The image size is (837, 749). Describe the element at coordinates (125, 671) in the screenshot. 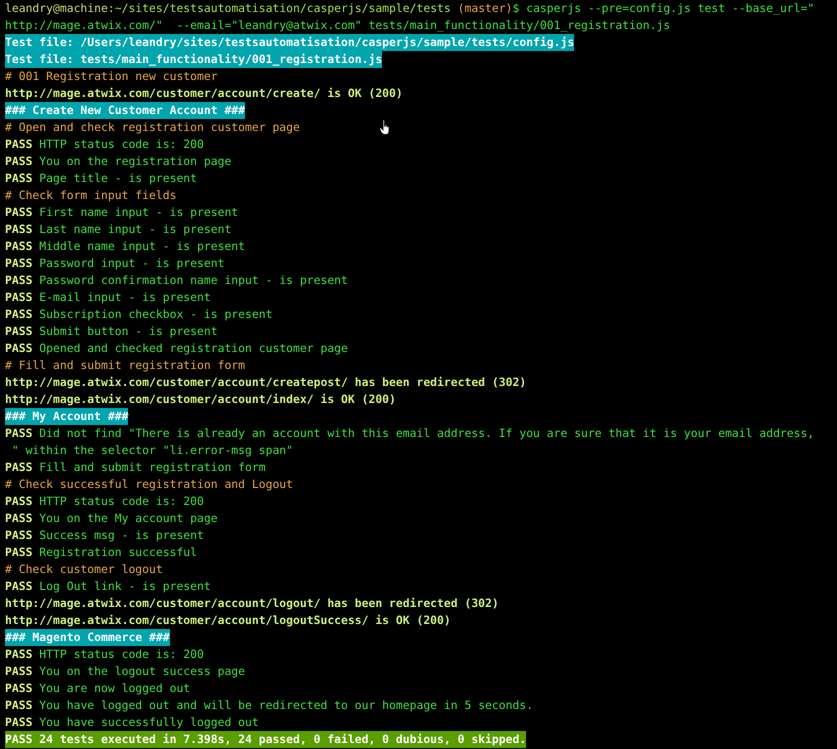

I see `pass-line: PASS You on the logout success page` at that location.